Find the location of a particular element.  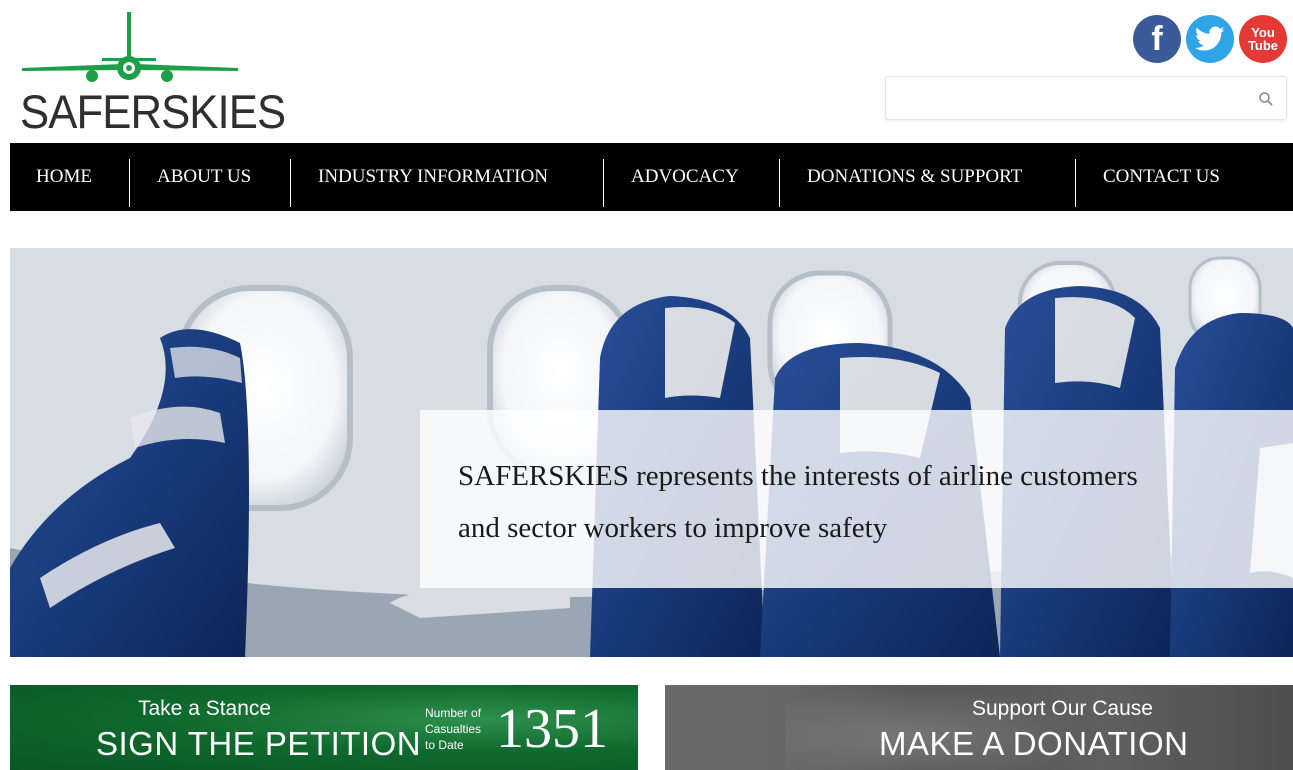

youtube-icon: You Tube is located at coordinates (1263, 39).